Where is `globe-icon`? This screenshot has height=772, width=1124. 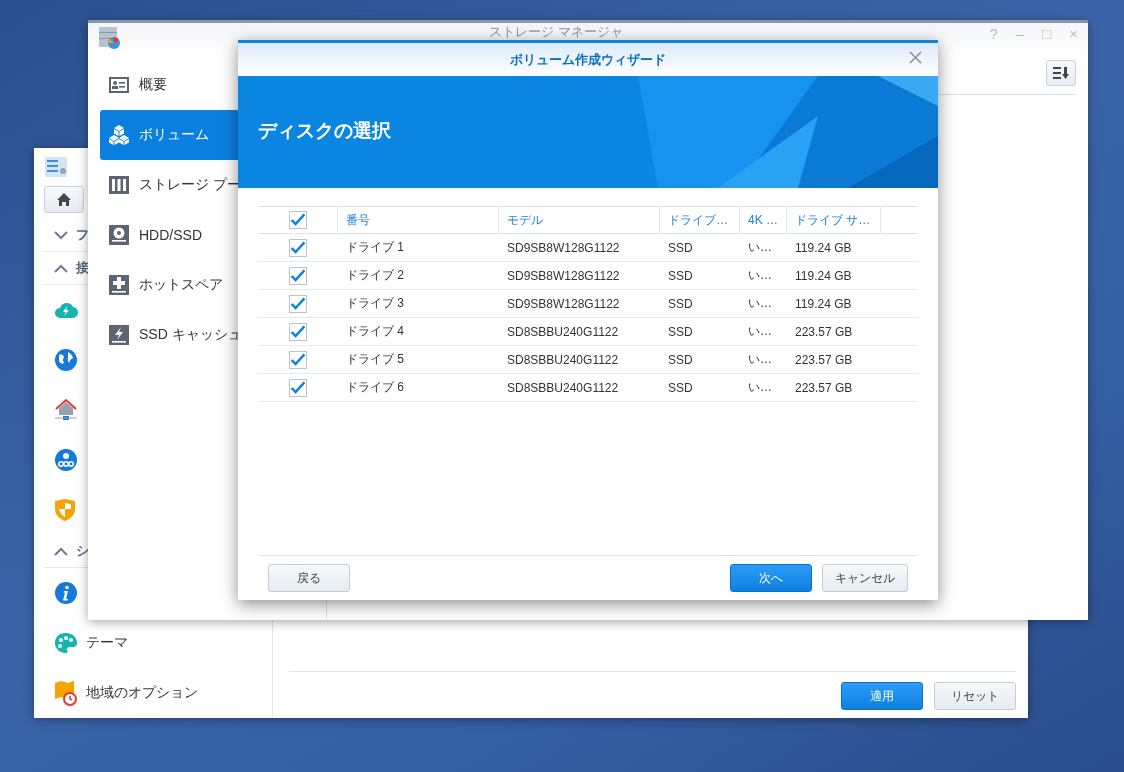
globe-icon is located at coordinates (66, 360).